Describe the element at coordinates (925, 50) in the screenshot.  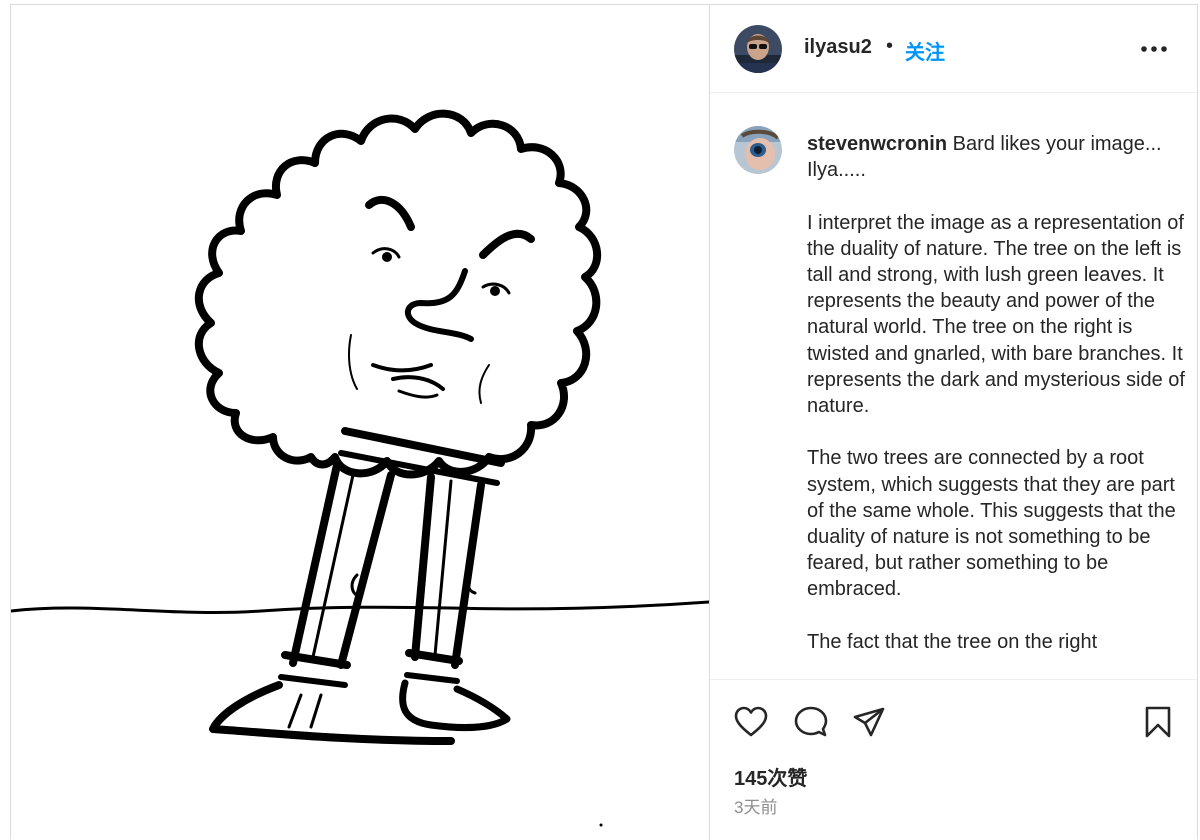
I see `follow-button: 关注` at that location.